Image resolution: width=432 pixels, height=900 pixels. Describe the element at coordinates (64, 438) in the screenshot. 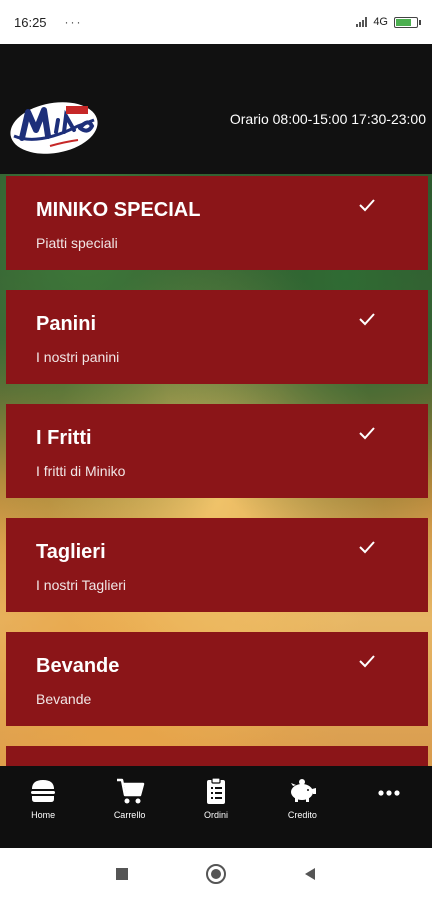

I see `category-title: I Fritti` at that location.